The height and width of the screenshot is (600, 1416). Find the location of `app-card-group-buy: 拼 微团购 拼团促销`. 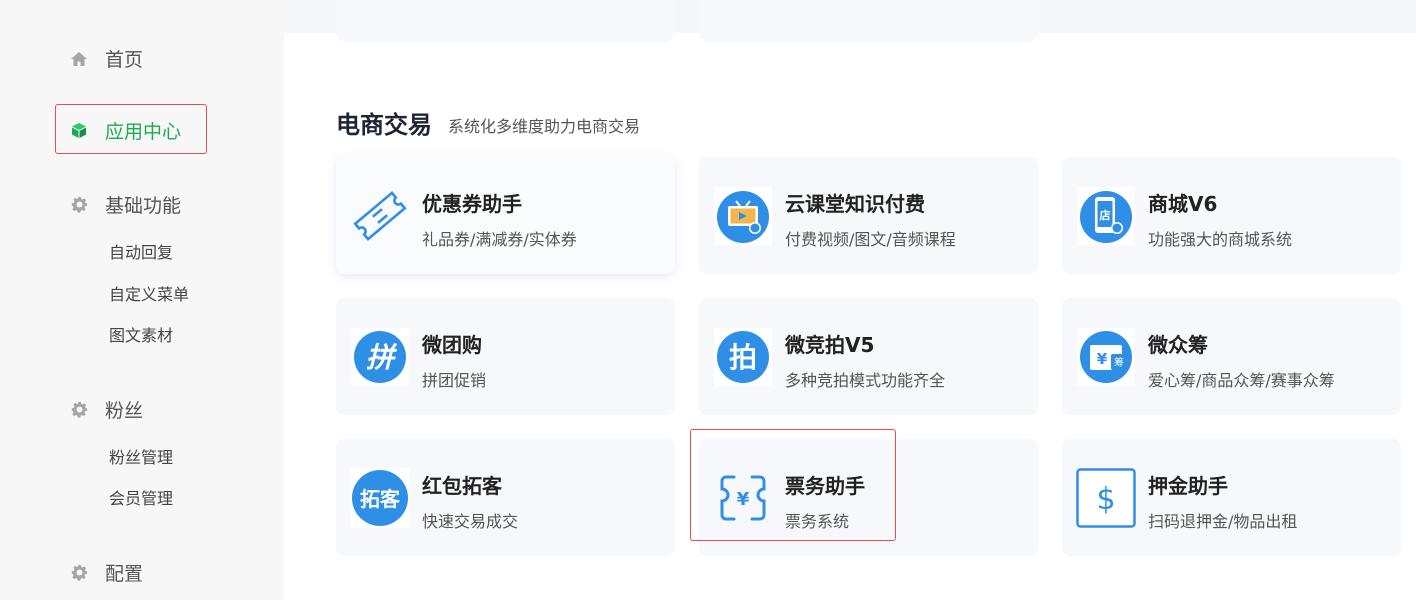

app-card-group-buy: 拼 微团购 拼团促销 is located at coordinates (505, 356).